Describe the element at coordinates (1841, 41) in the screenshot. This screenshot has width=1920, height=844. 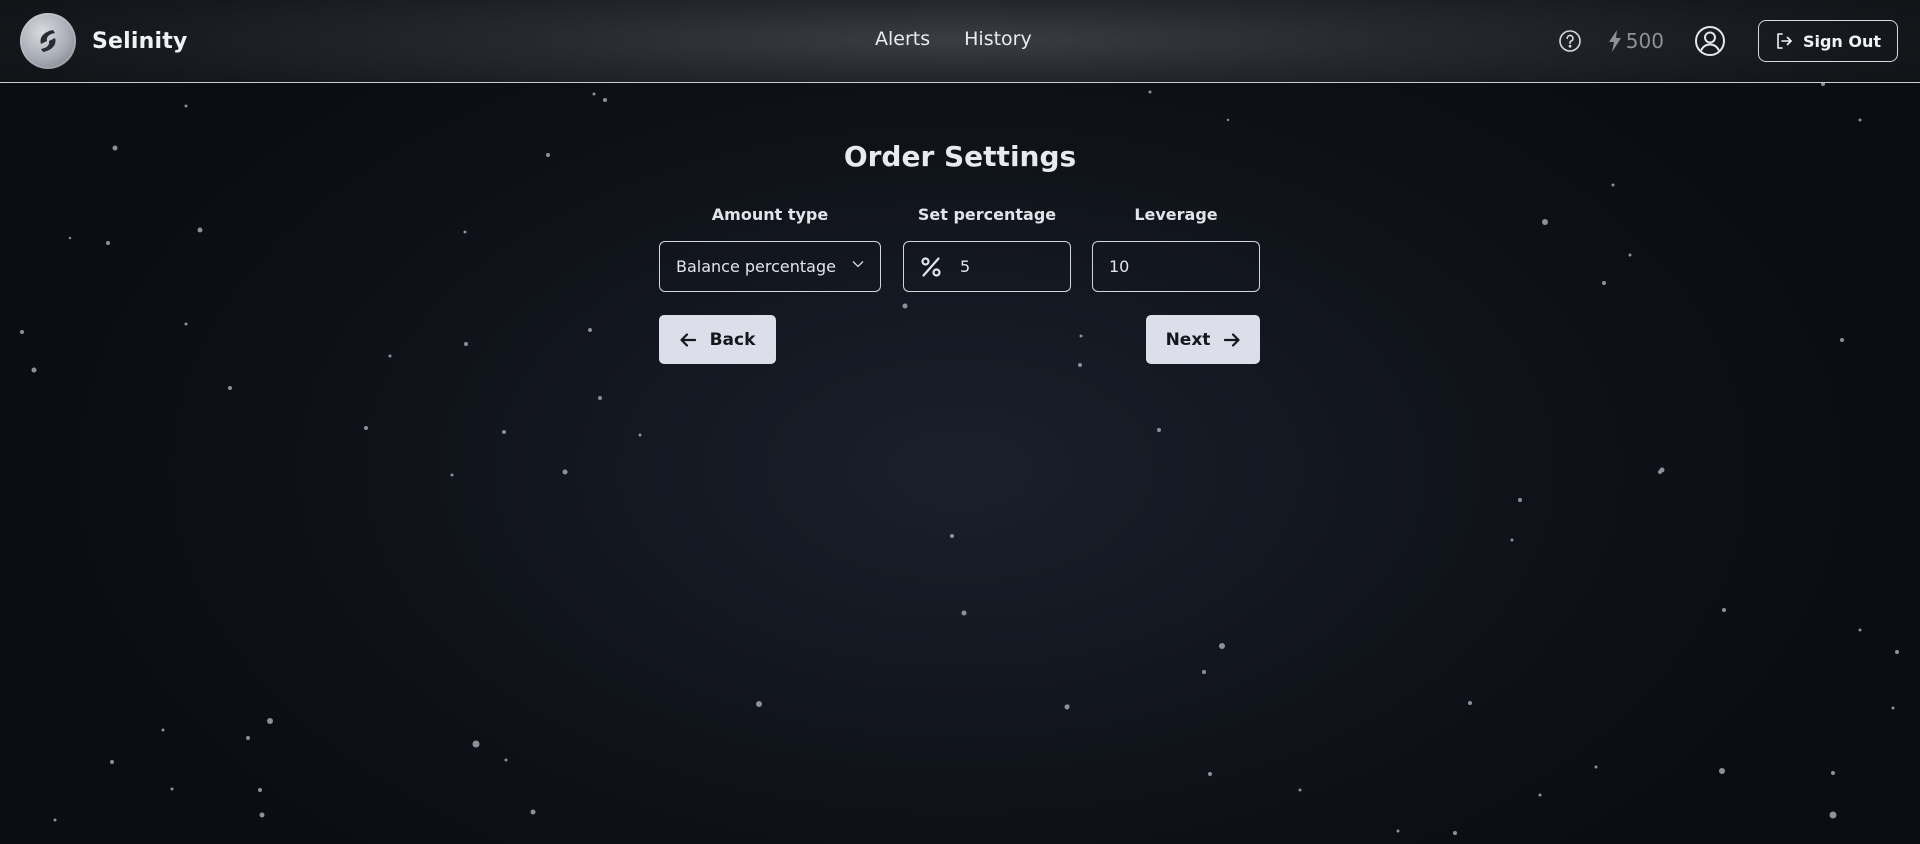
I see `sign-out-label: Sign Out` at that location.